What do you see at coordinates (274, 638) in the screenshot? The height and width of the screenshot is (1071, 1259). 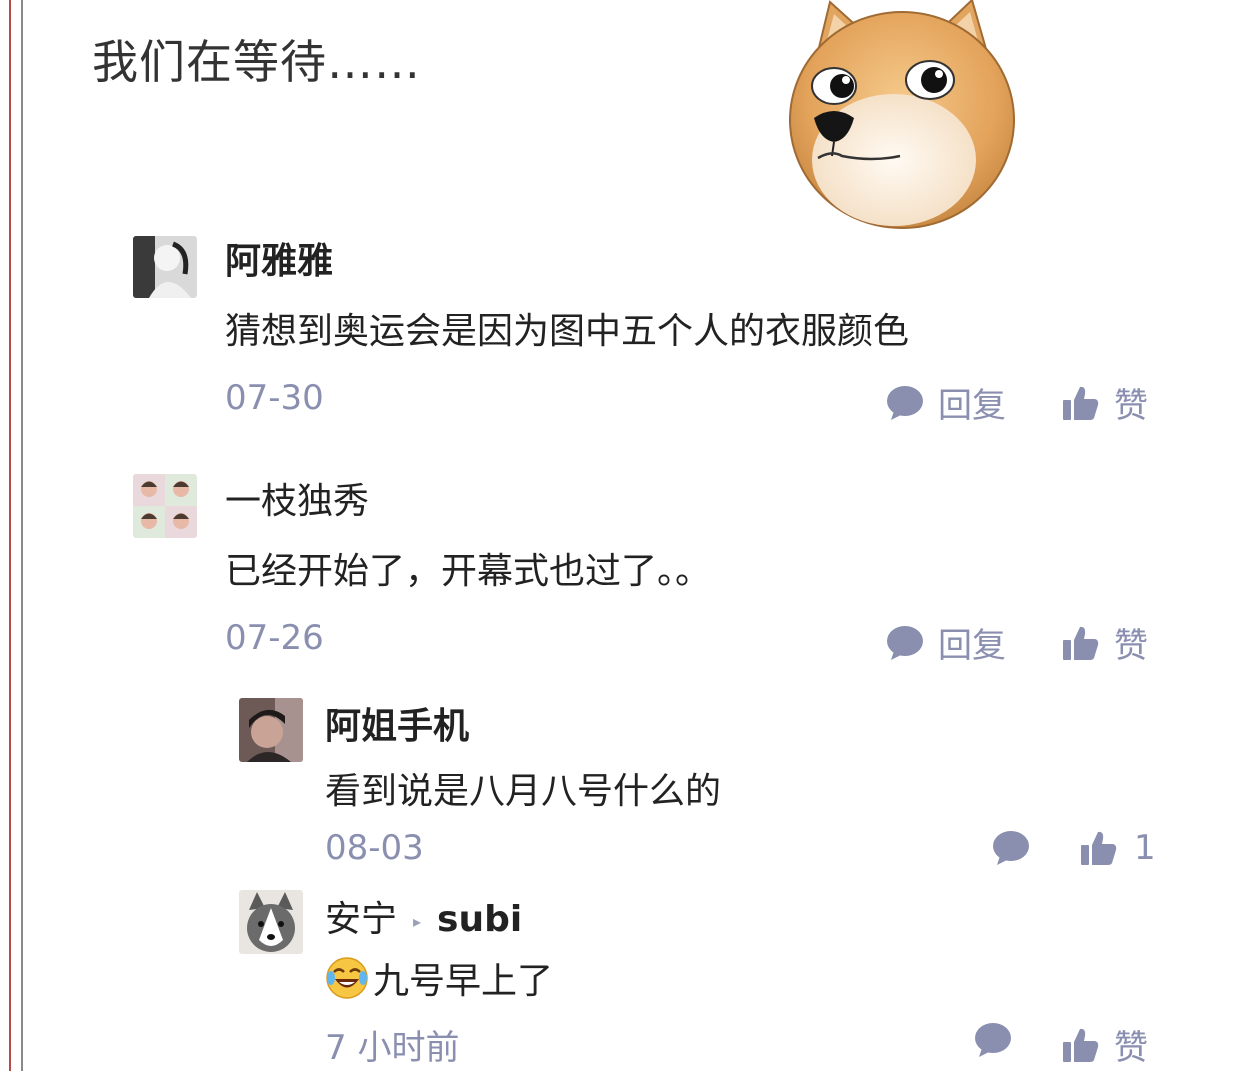 I see `comment-date: 07-26` at bounding box center [274, 638].